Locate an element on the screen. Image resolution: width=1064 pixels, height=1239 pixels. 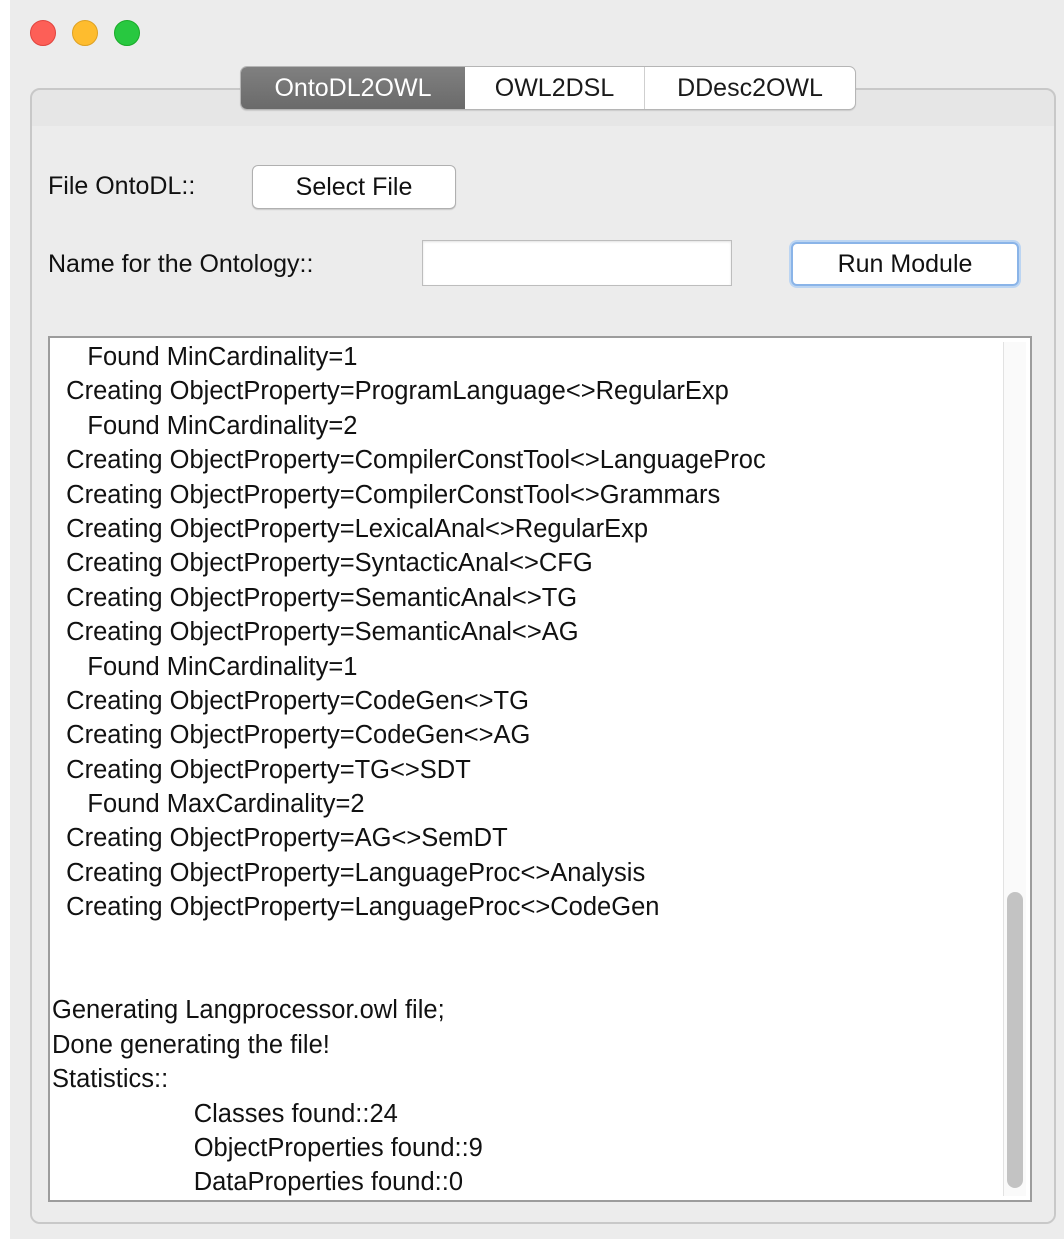
tab-ontodl2owl: OntoDL2OWL is located at coordinates (353, 88).